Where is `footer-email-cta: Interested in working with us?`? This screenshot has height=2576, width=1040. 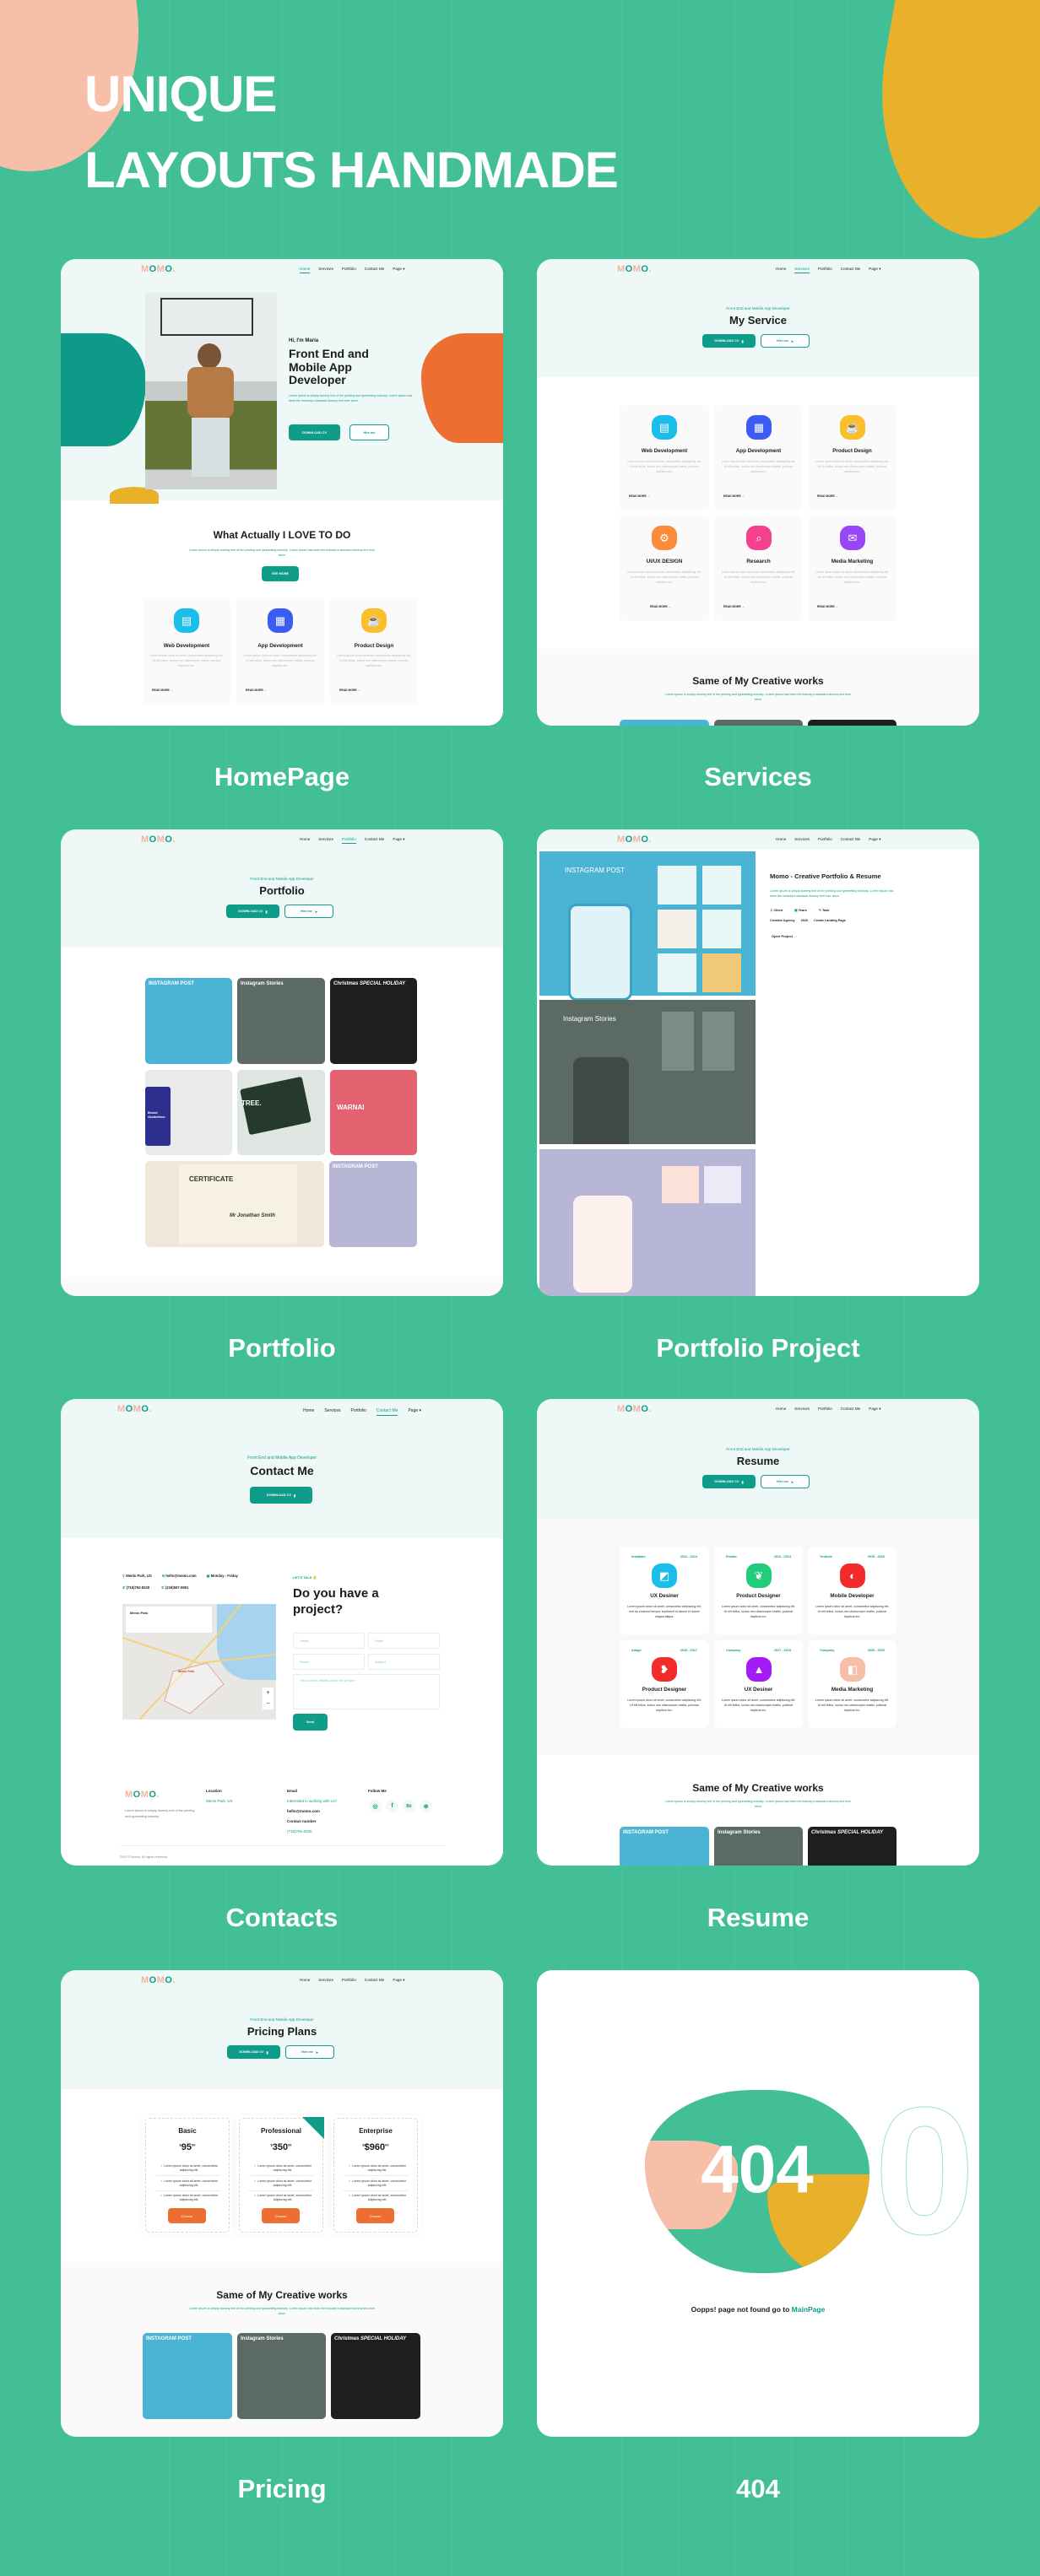 footer-email-cta: Interested in working with us? is located at coordinates (312, 1801).